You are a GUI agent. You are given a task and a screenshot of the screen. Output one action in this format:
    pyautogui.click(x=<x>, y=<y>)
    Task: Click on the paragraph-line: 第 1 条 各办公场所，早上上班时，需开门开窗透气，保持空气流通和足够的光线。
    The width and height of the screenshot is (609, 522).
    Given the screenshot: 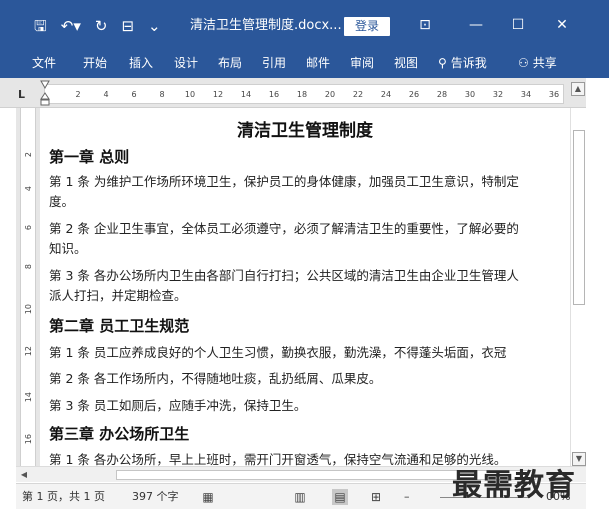 What is the action you would take?
    pyautogui.click(x=278, y=459)
    